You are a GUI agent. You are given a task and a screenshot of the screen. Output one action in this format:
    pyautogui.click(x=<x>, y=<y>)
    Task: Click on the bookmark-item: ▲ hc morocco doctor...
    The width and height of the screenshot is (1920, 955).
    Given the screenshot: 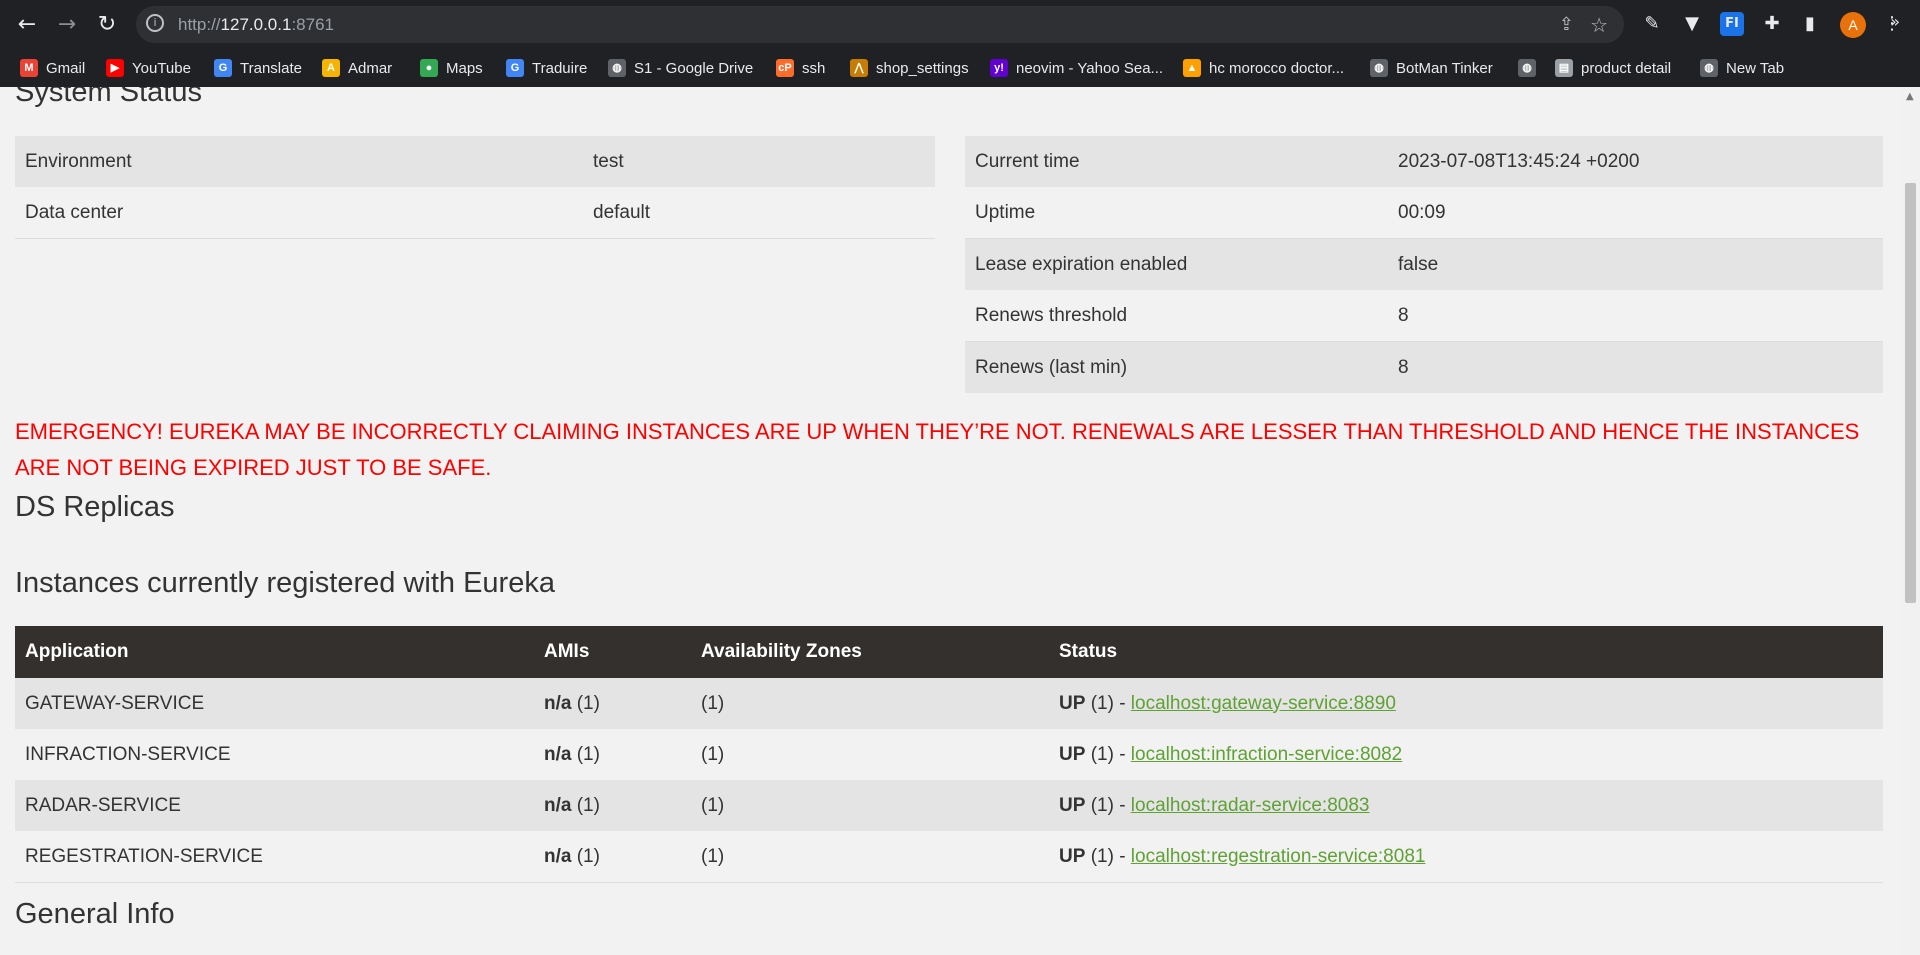 What is the action you would take?
    pyautogui.click(x=1263, y=68)
    